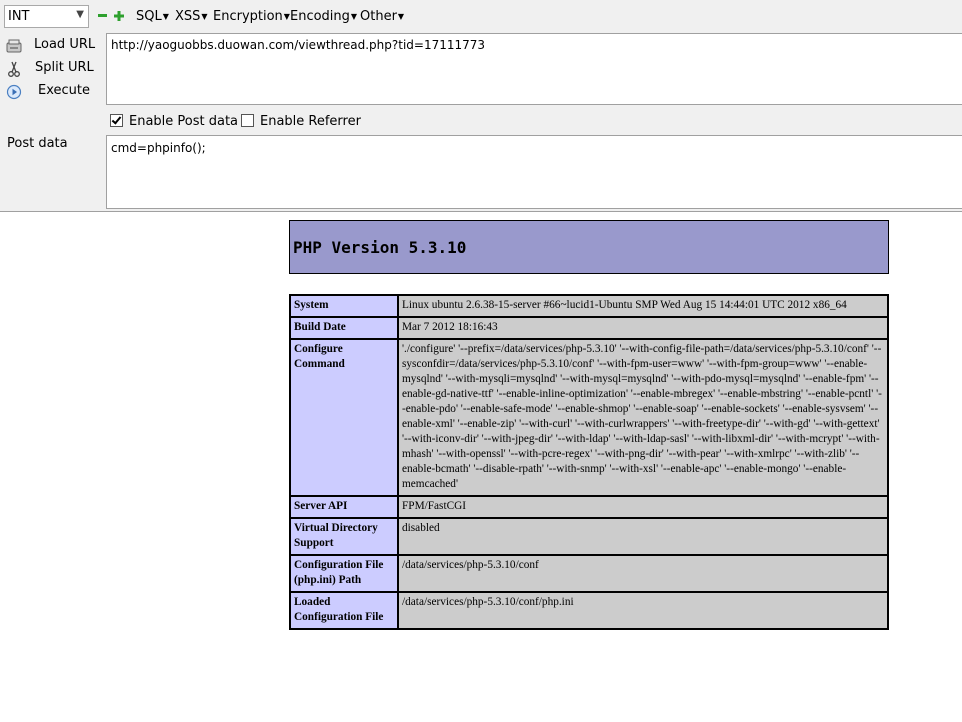  Describe the element at coordinates (344, 610) in the screenshot. I see `row-key: Loaded Configuration File` at that location.